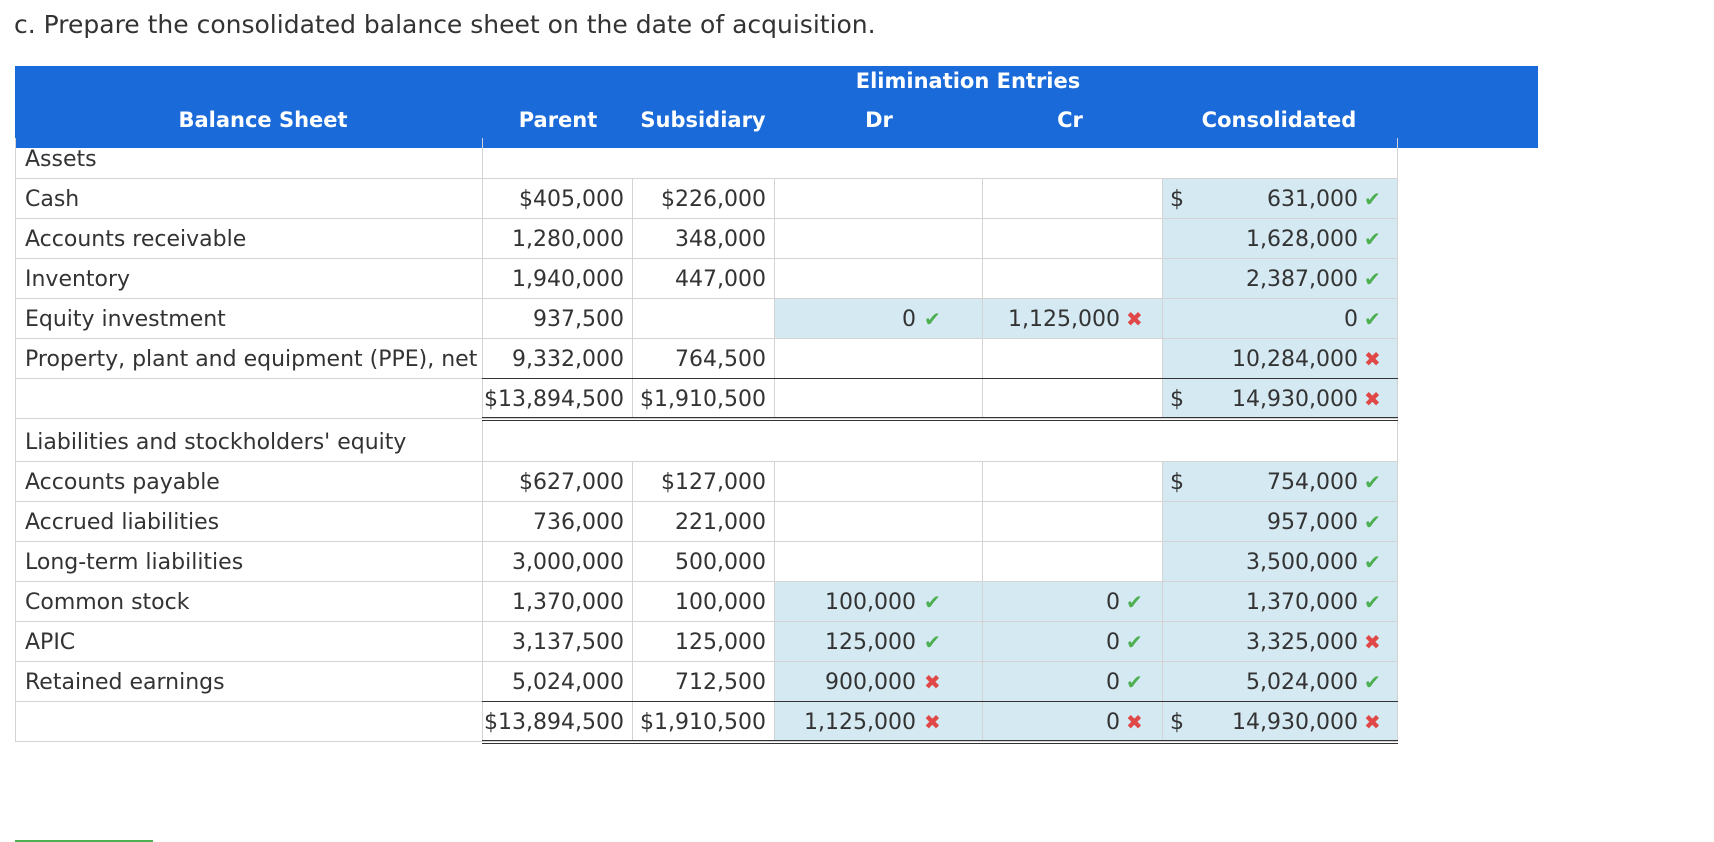  What do you see at coordinates (571, 482) in the screenshot?
I see `parent-value: $627,000` at bounding box center [571, 482].